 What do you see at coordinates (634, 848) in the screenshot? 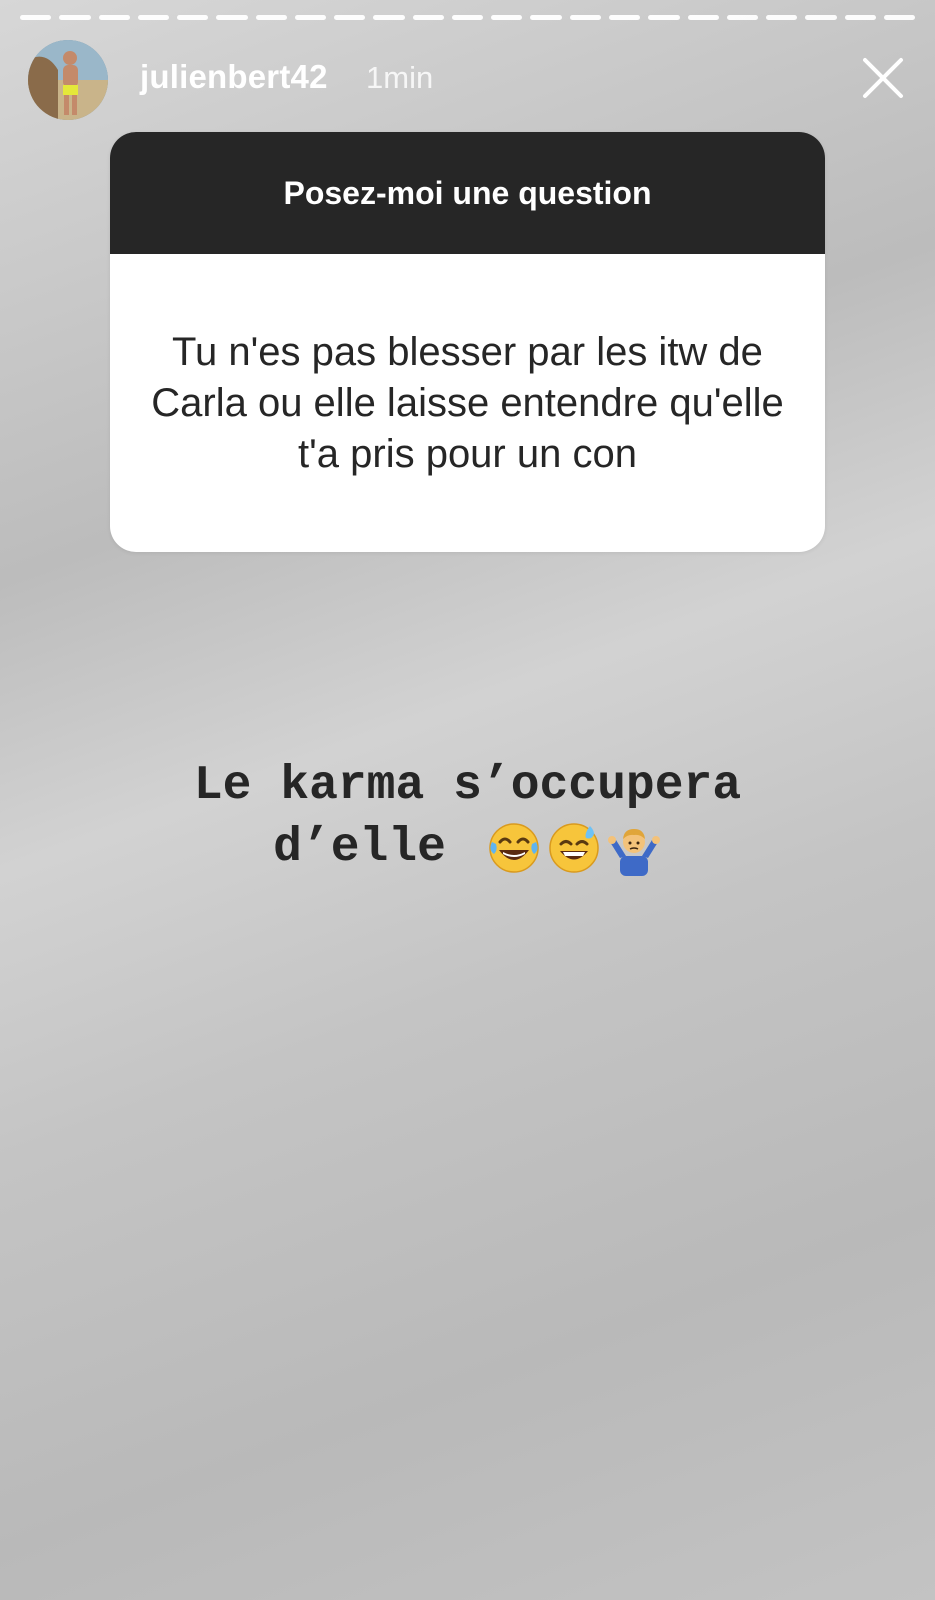
I see `man-shrugging-icon` at bounding box center [634, 848].